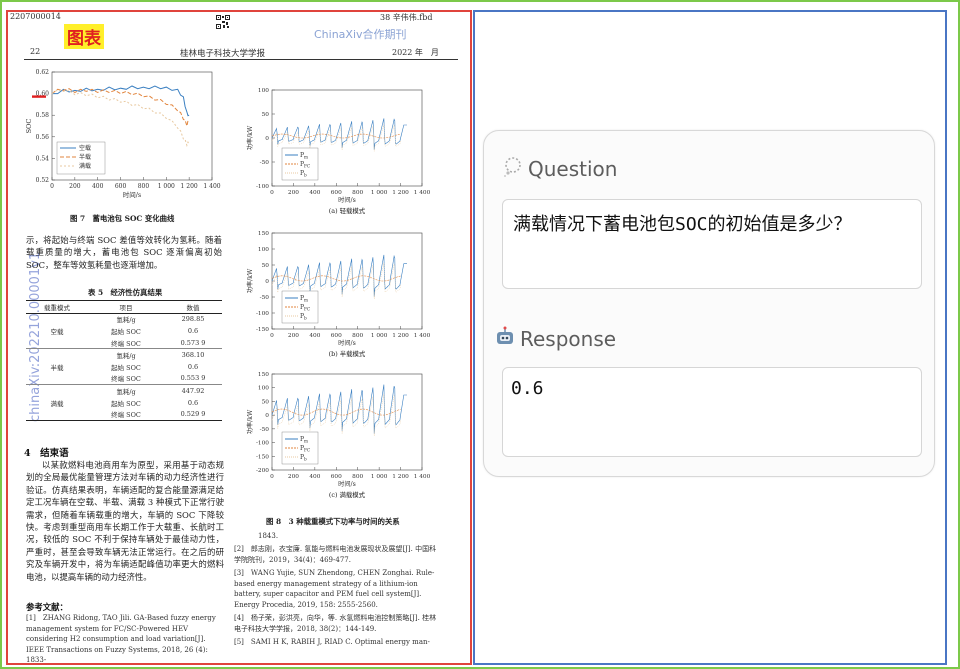  I want to click on table-cell: 起始 SOC, so click(126, 367).